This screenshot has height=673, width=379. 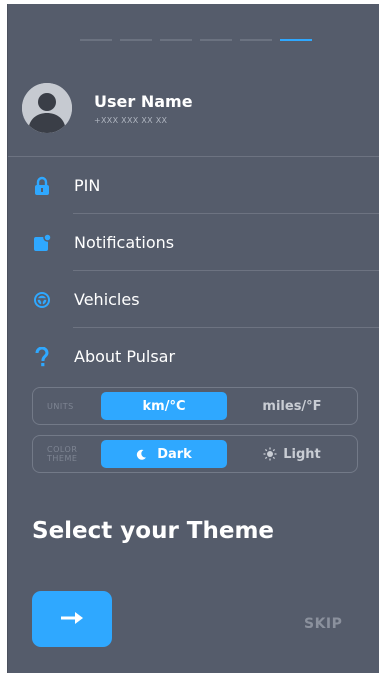 I want to click on theme-option-dark: Dark, so click(x=164, y=454).